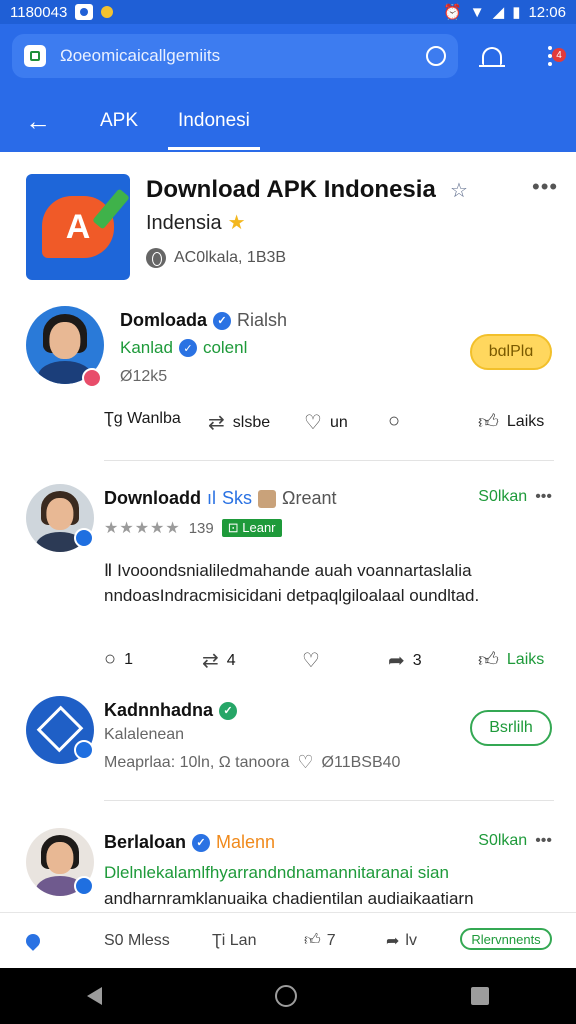 Image resolution: width=576 pixels, height=1024 pixels. I want to click on post-meta-count: Ø11ΒSΒ40, so click(361, 762).